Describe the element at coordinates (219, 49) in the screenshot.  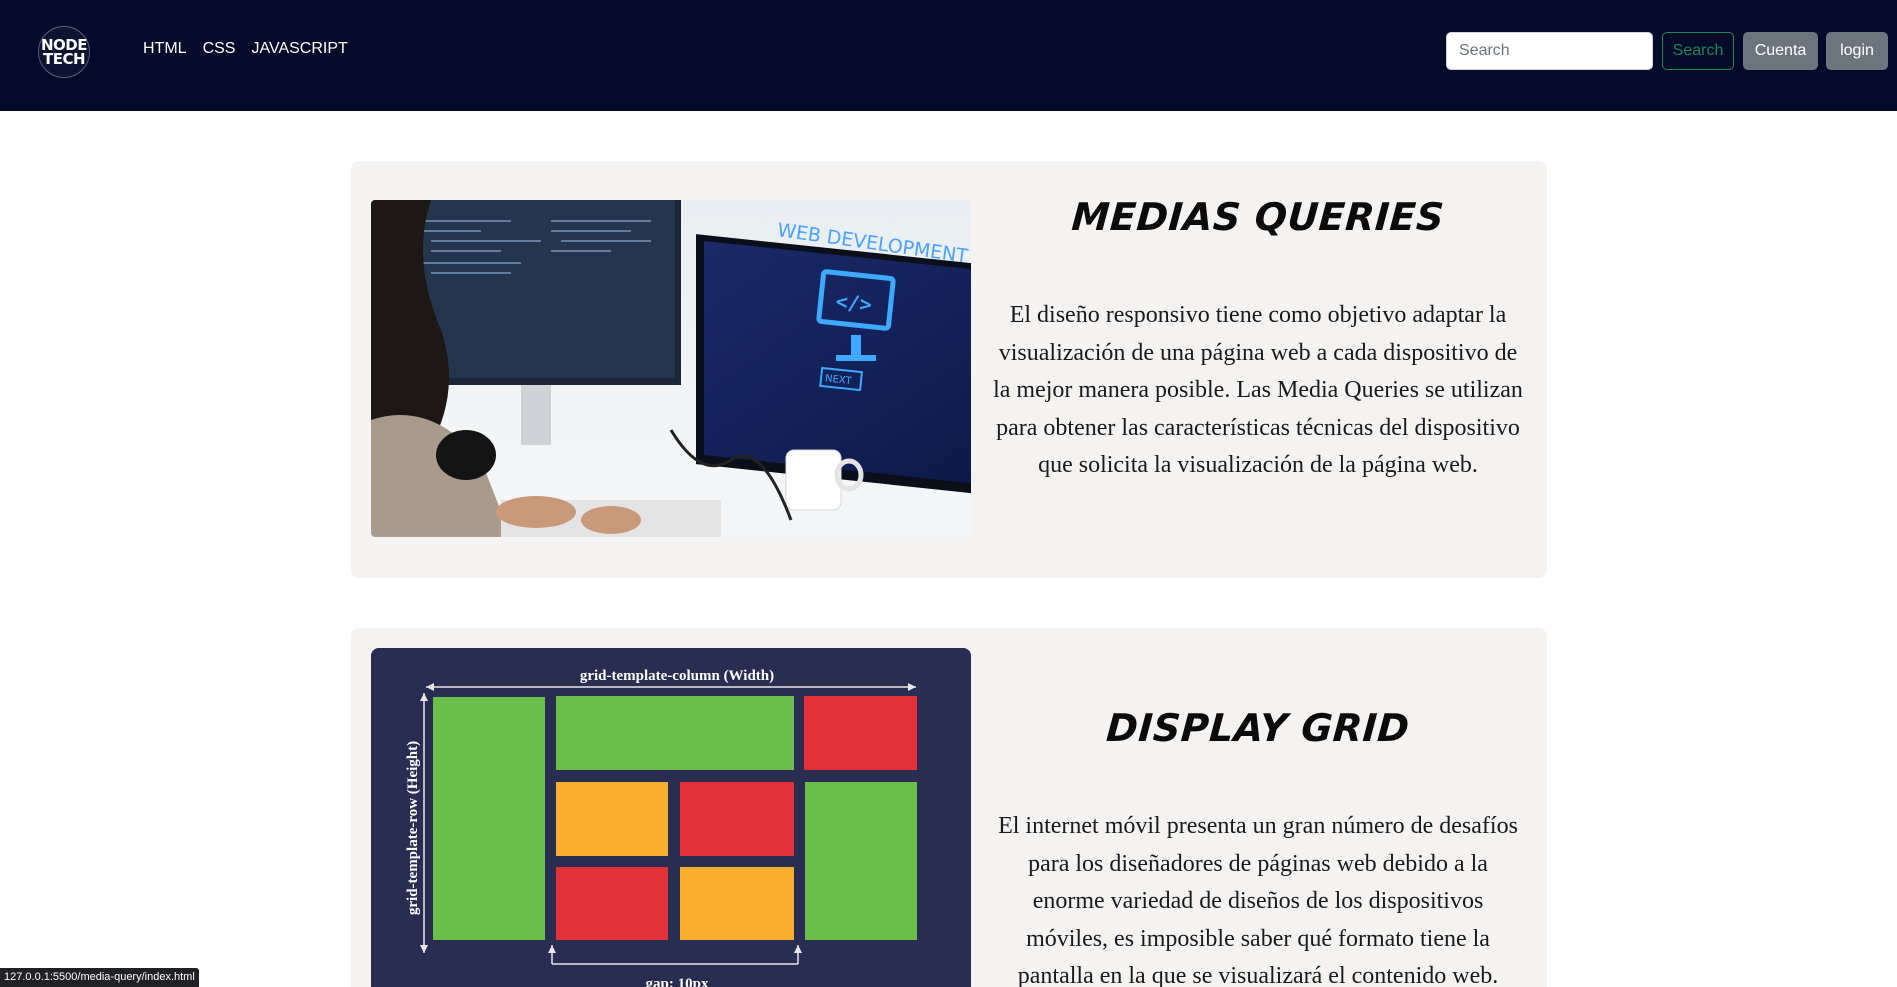
I see `nav-link-css: CSS` at that location.